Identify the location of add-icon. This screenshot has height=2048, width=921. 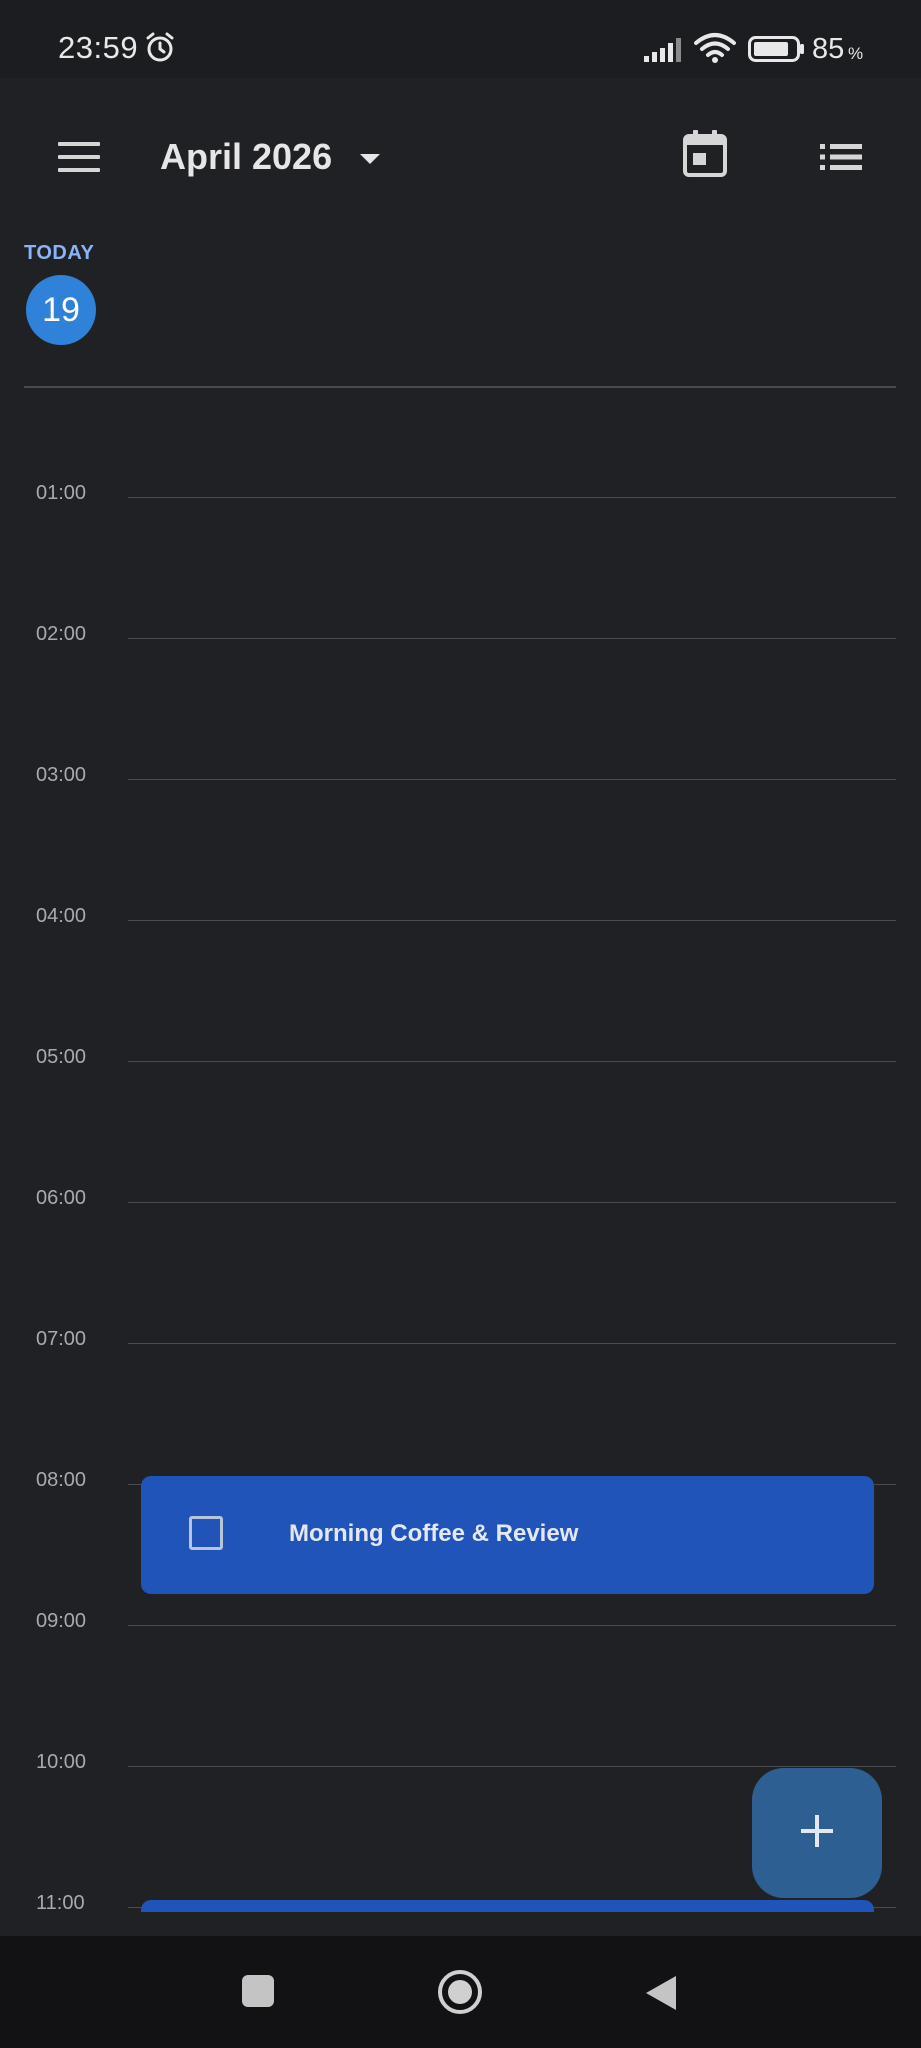
(817, 1833).